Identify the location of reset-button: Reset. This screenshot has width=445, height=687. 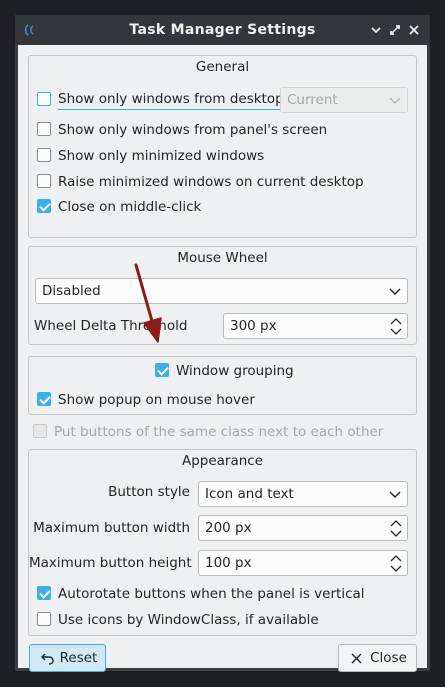
(67, 658).